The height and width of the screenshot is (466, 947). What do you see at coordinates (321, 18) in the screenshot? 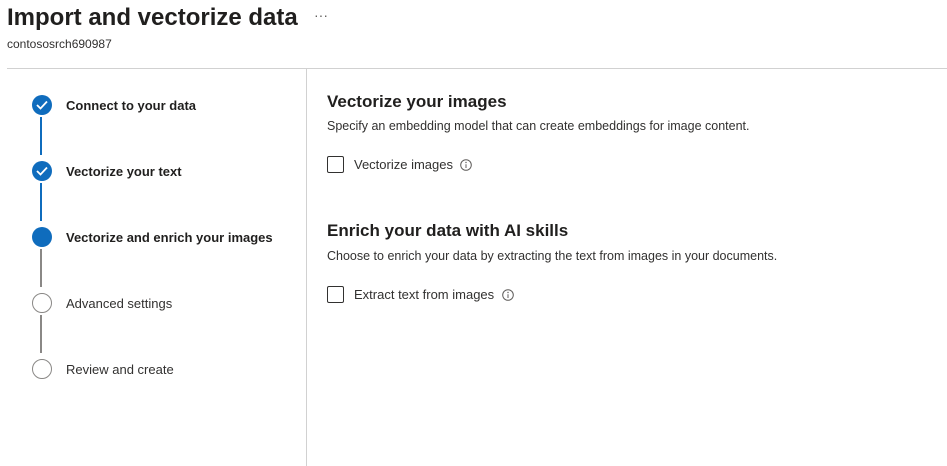
I see `more-options-button: ···` at bounding box center [321, 18].